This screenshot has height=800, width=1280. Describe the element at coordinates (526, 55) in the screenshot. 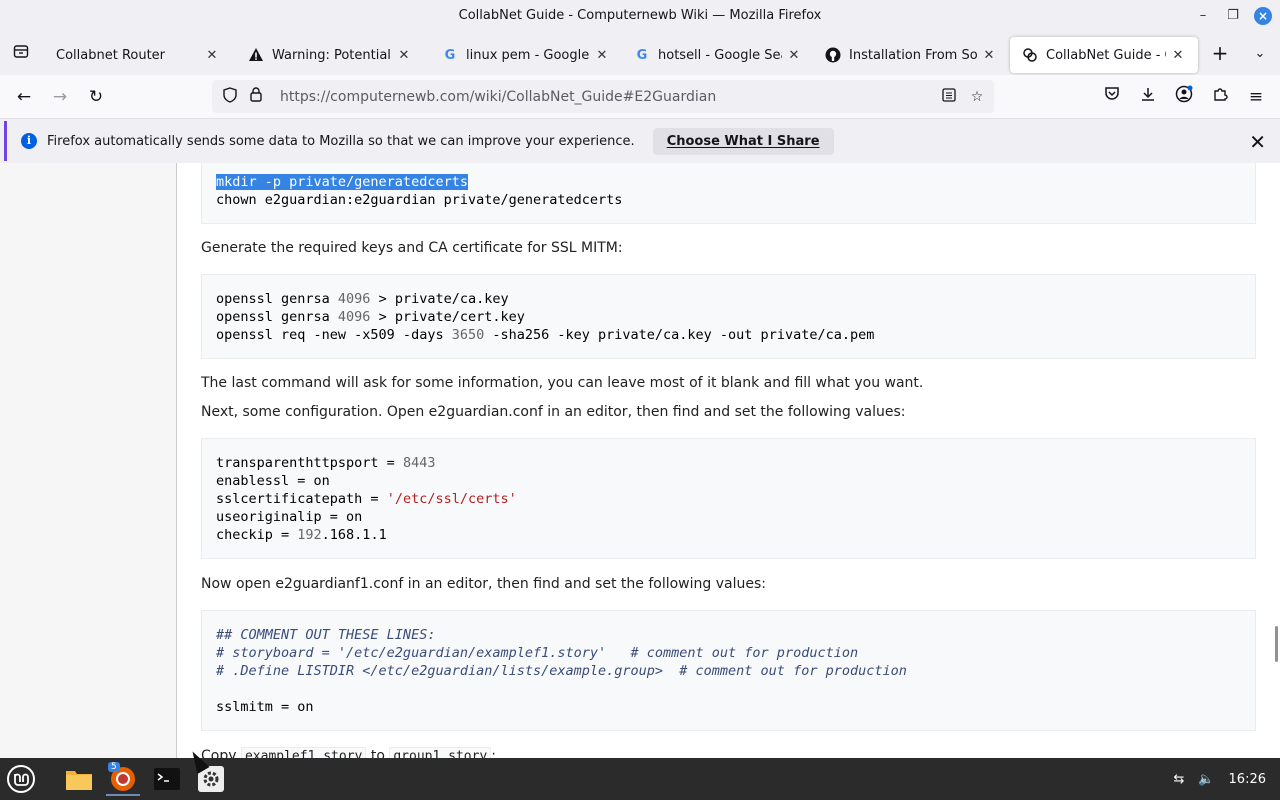

I see `tab-linux-pem: G linux pem - Google Sea ✕` at that location.